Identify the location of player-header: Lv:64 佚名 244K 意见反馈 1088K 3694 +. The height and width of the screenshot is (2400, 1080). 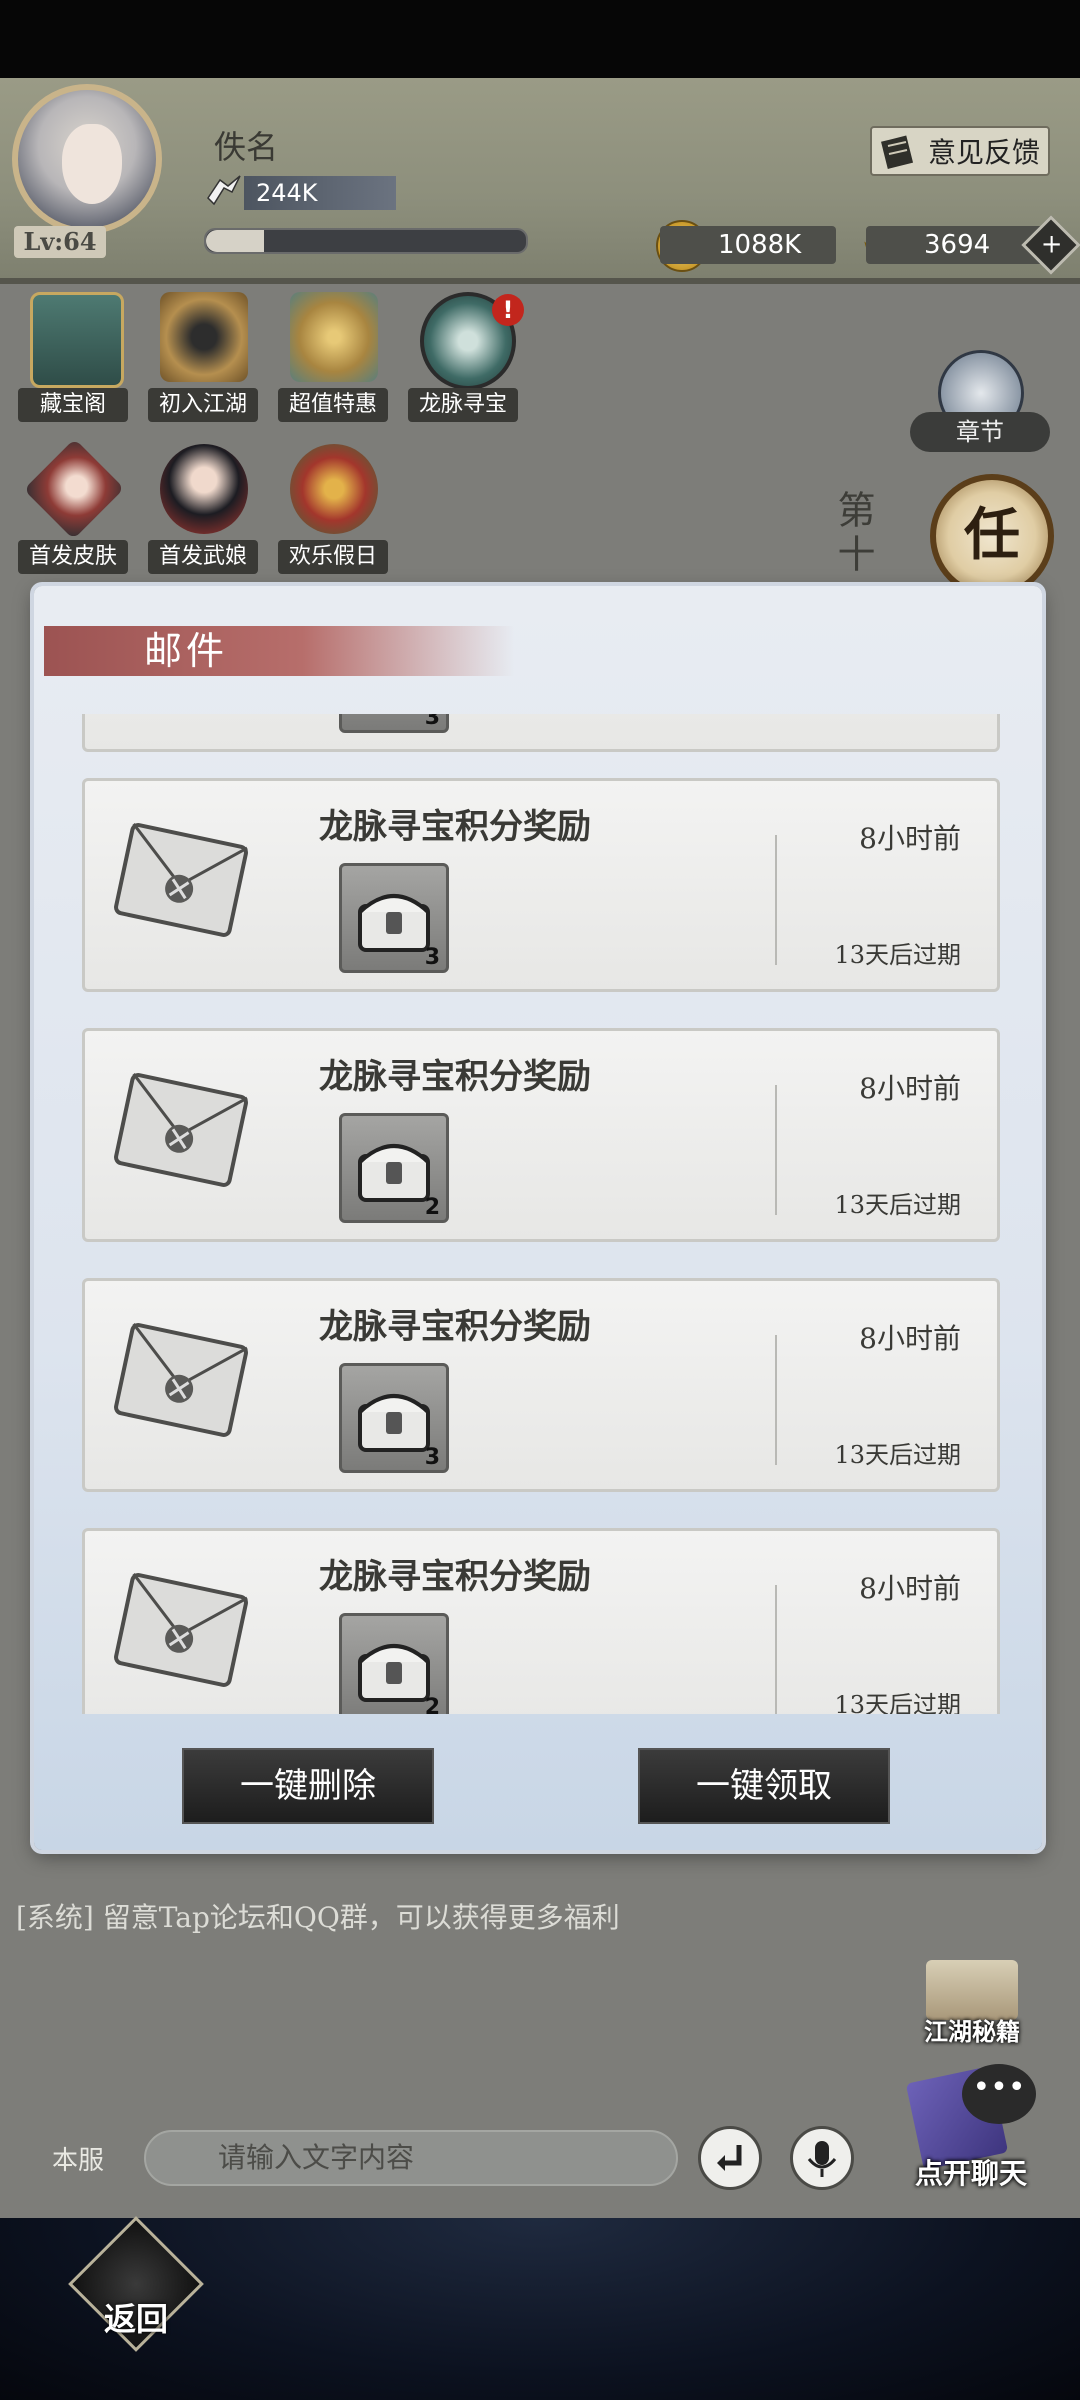
(540, 181).